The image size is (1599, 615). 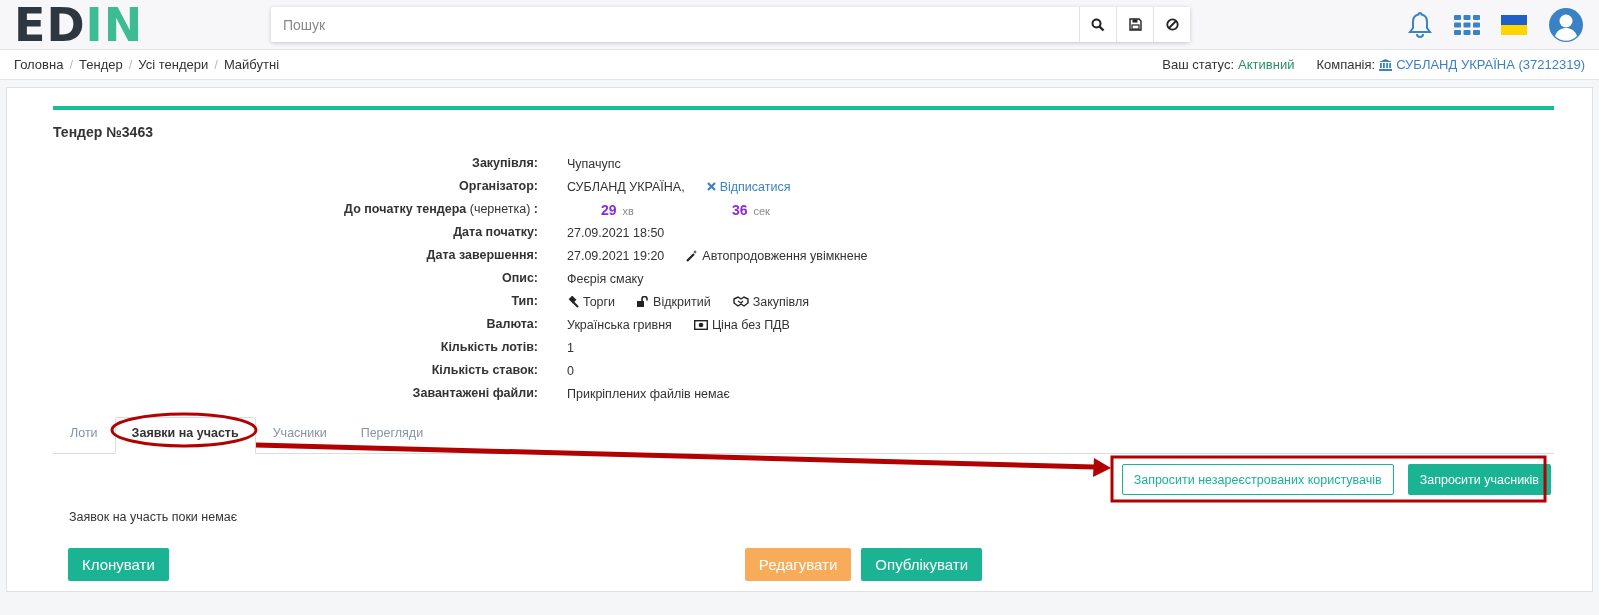 What do you see at coordinates (755, 186) in the screenshot?
I see `unsubscribe-link: Відписатися` at bounding box center [755, 186].